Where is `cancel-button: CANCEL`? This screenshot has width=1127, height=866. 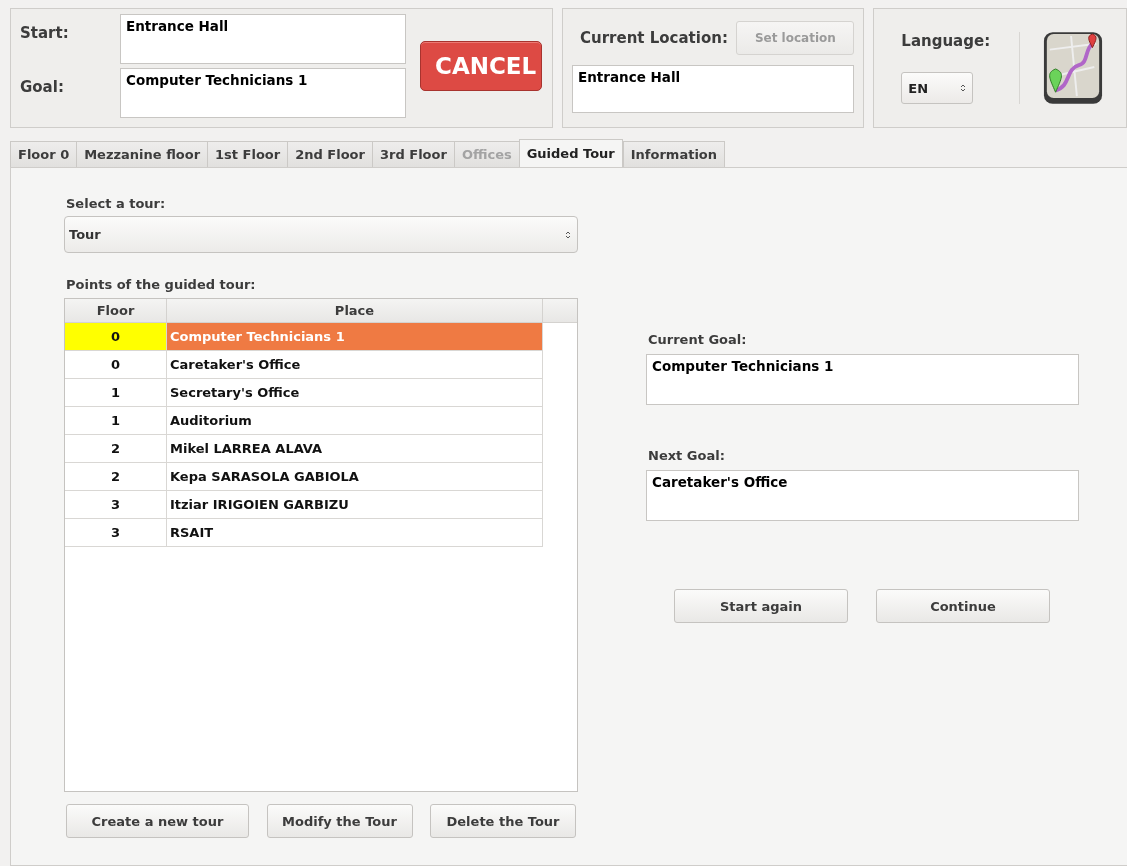 cancel-button: CANCEL is located at coordinates (481, 66).